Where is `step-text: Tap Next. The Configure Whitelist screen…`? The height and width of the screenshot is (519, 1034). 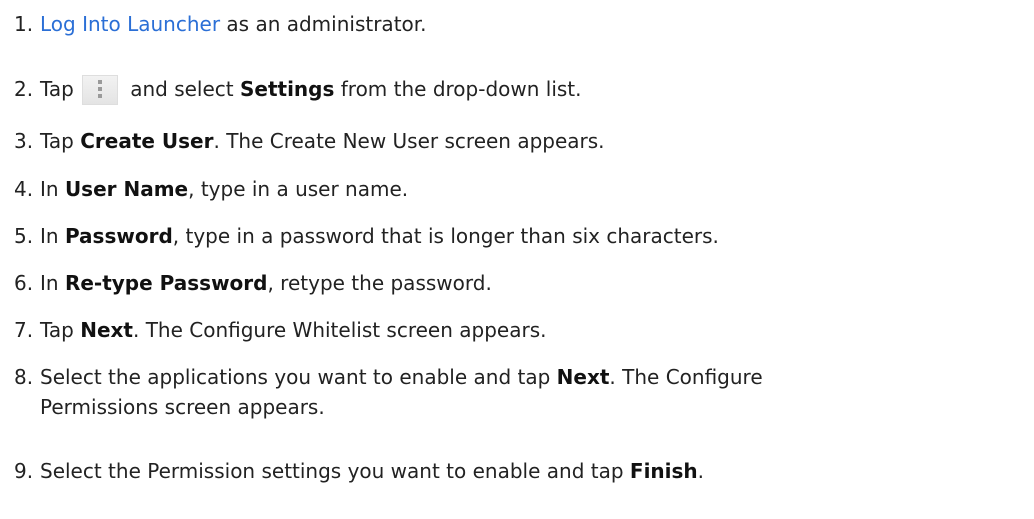
step-text: Tap Next. The Configure Whitelist screen… is located at coordinates (293, 330).